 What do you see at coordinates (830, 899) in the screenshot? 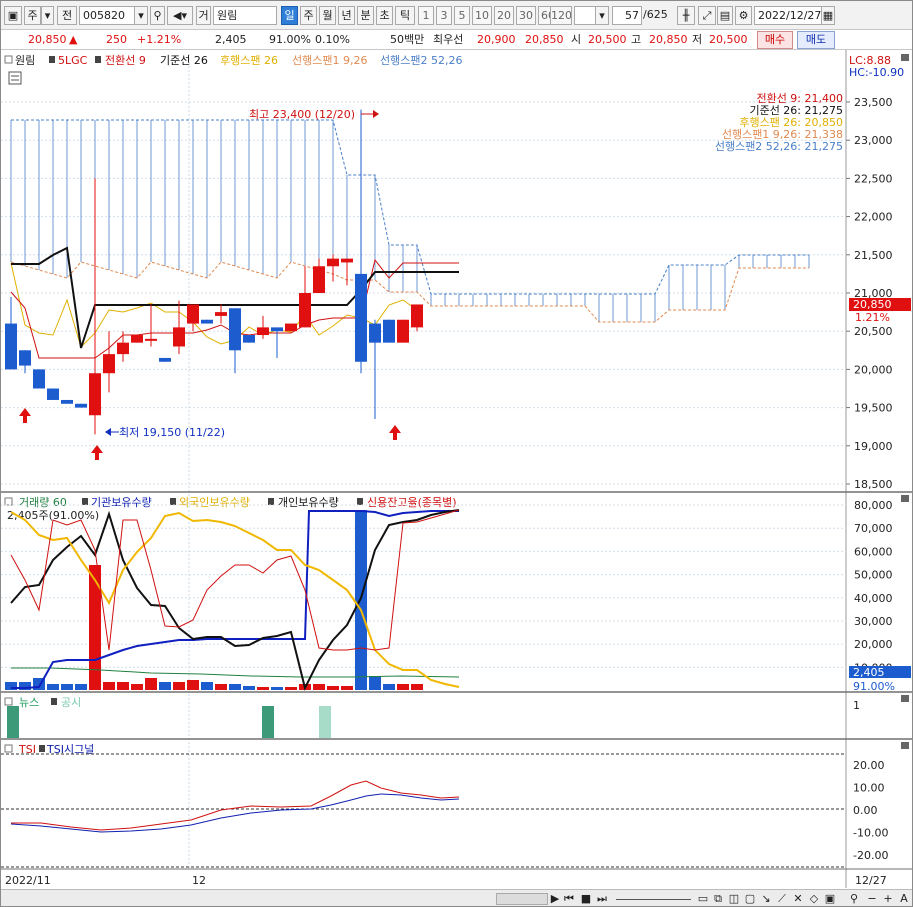
I see `crop-icon: ▣` at bounding box center [830, 899].